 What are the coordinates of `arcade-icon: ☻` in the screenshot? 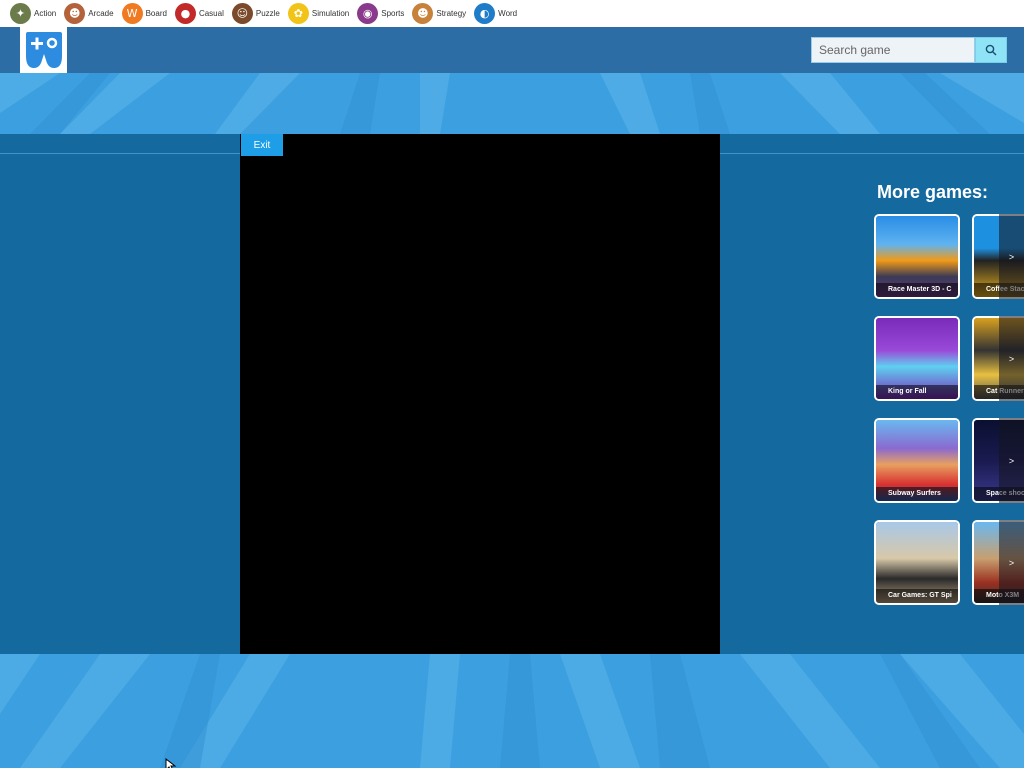 It's located at (75, 13).